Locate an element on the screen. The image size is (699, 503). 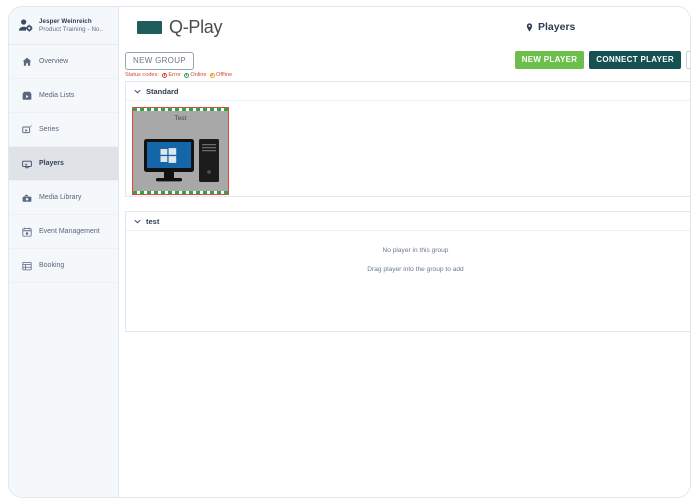
player-card: Test is located at coordinates (180, 151).